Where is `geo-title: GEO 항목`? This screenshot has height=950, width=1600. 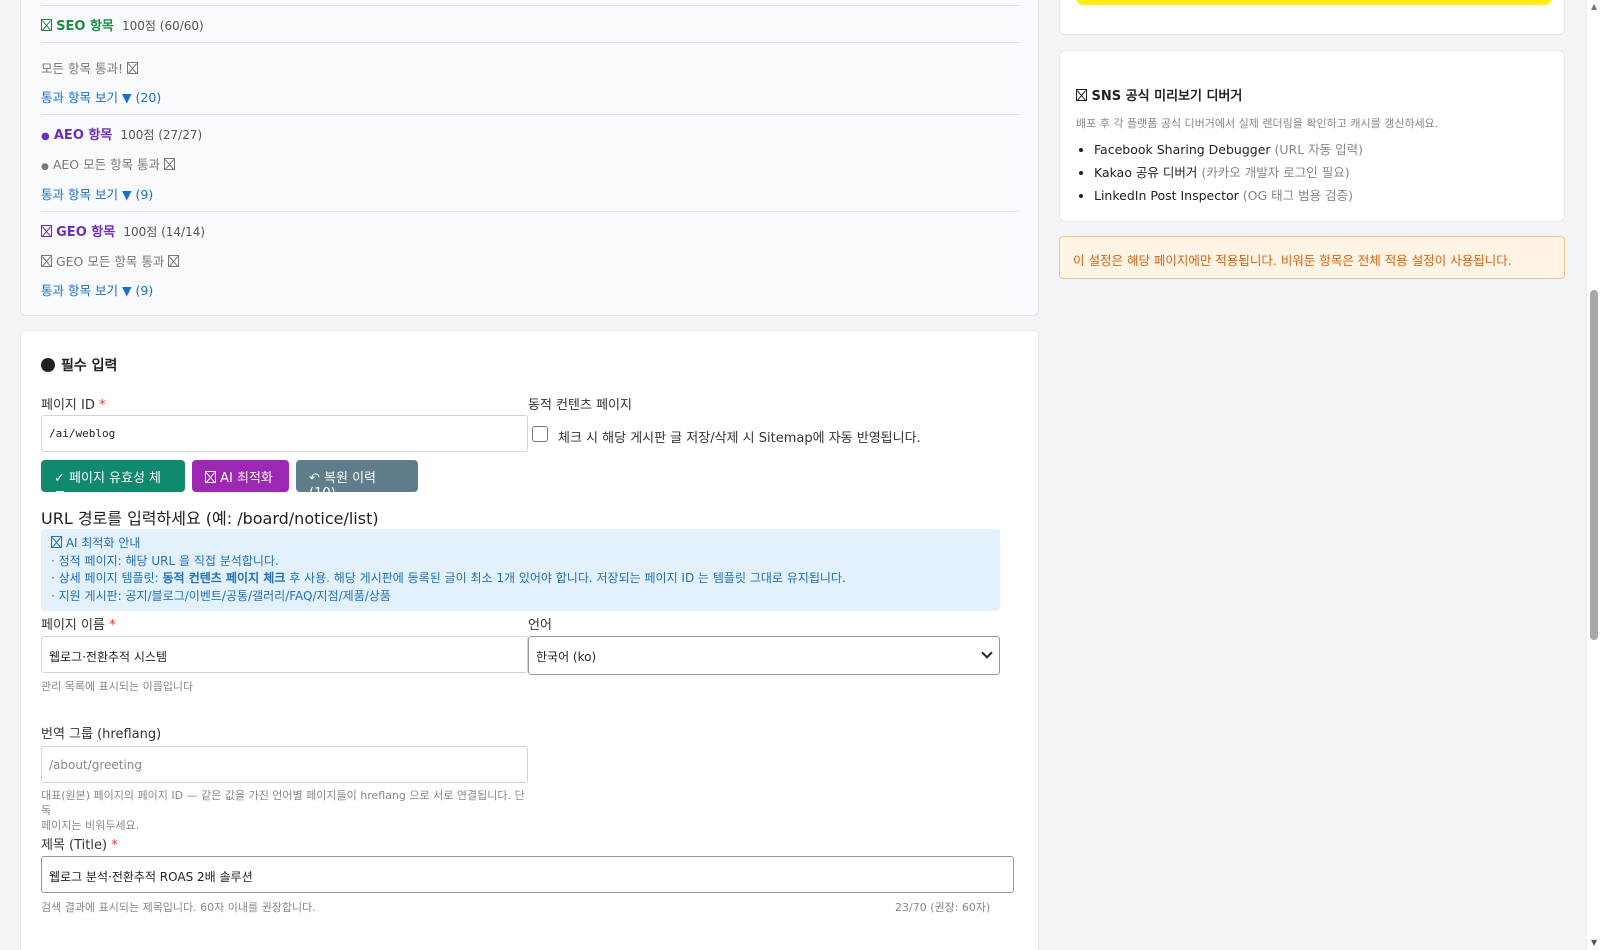
geo-title: GEO 항목 is located at coordinates (86, 232).